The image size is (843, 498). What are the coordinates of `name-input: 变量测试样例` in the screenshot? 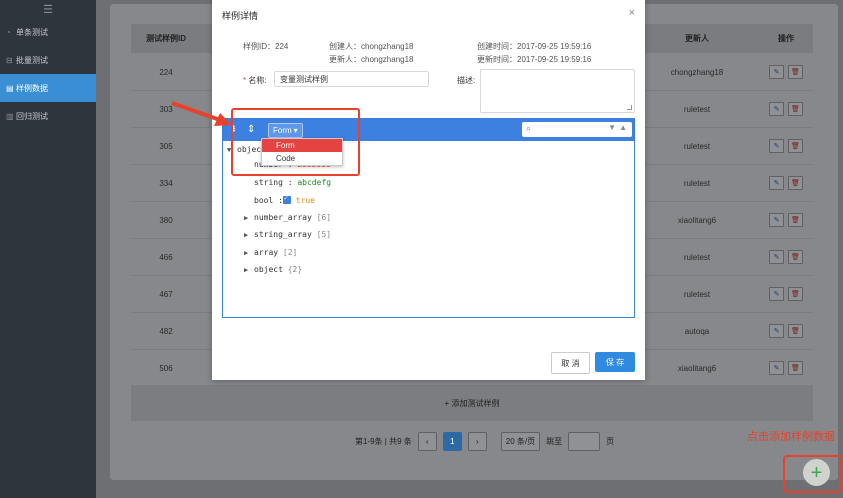 It's located at (351, 79).